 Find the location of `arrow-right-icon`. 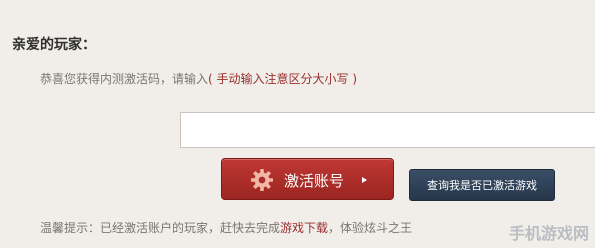

arrow-right-icon is located at coordinates (364, 180).